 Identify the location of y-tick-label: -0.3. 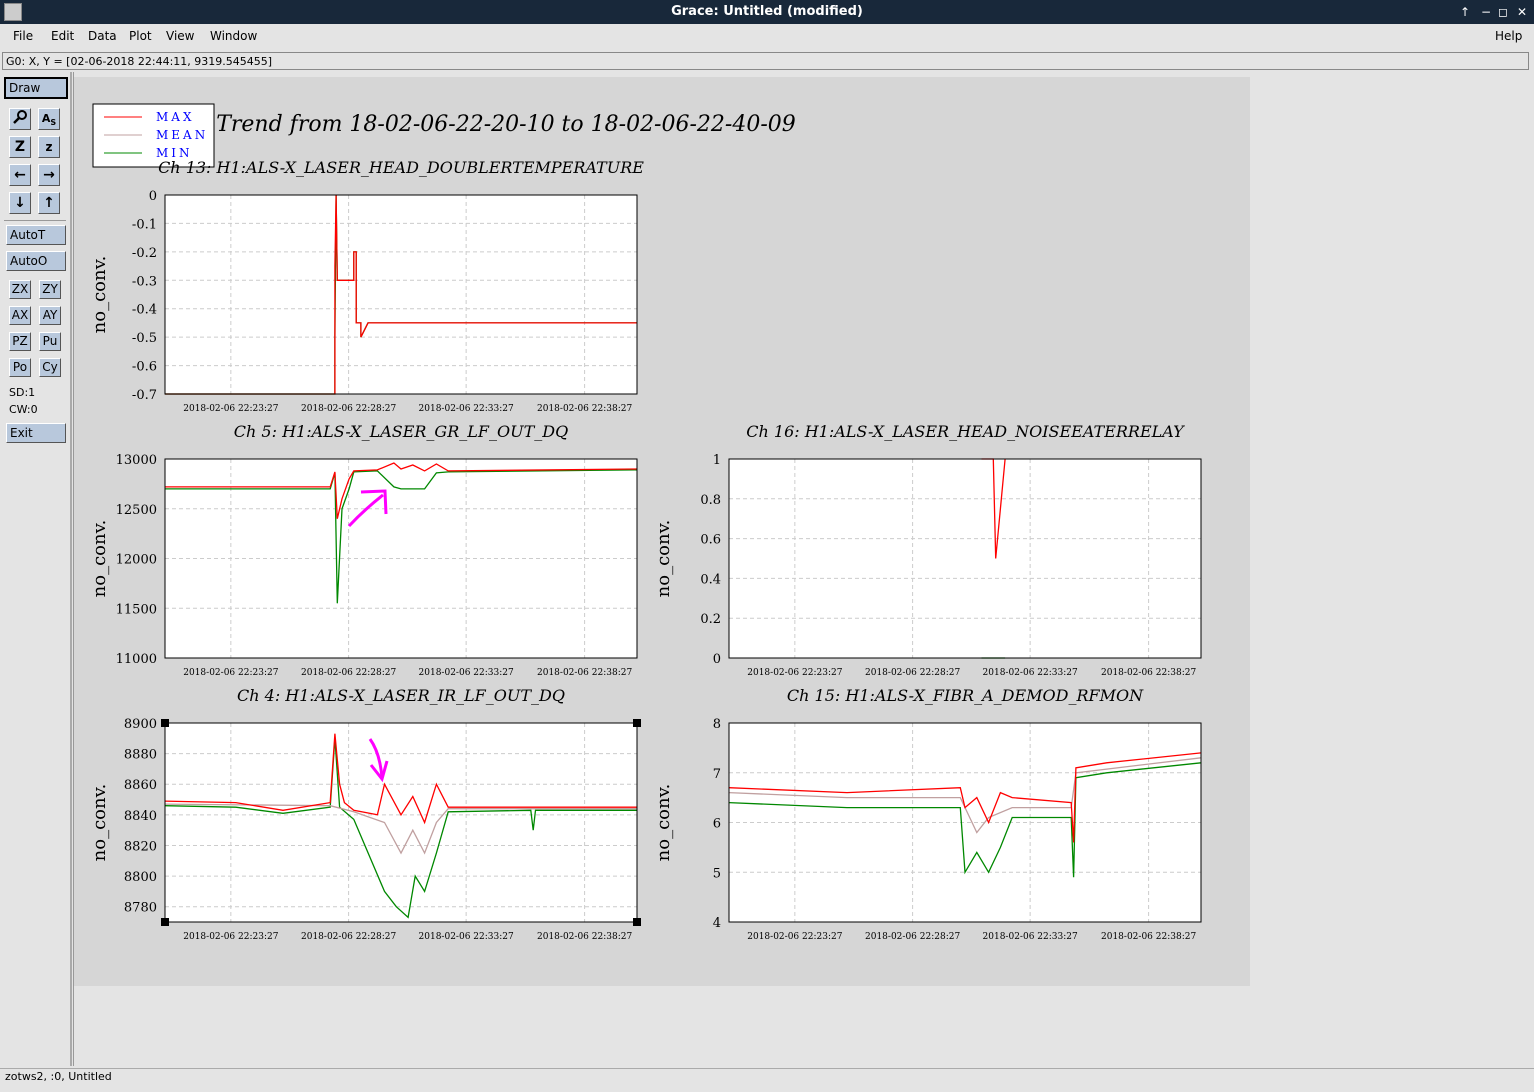
(144, 281).